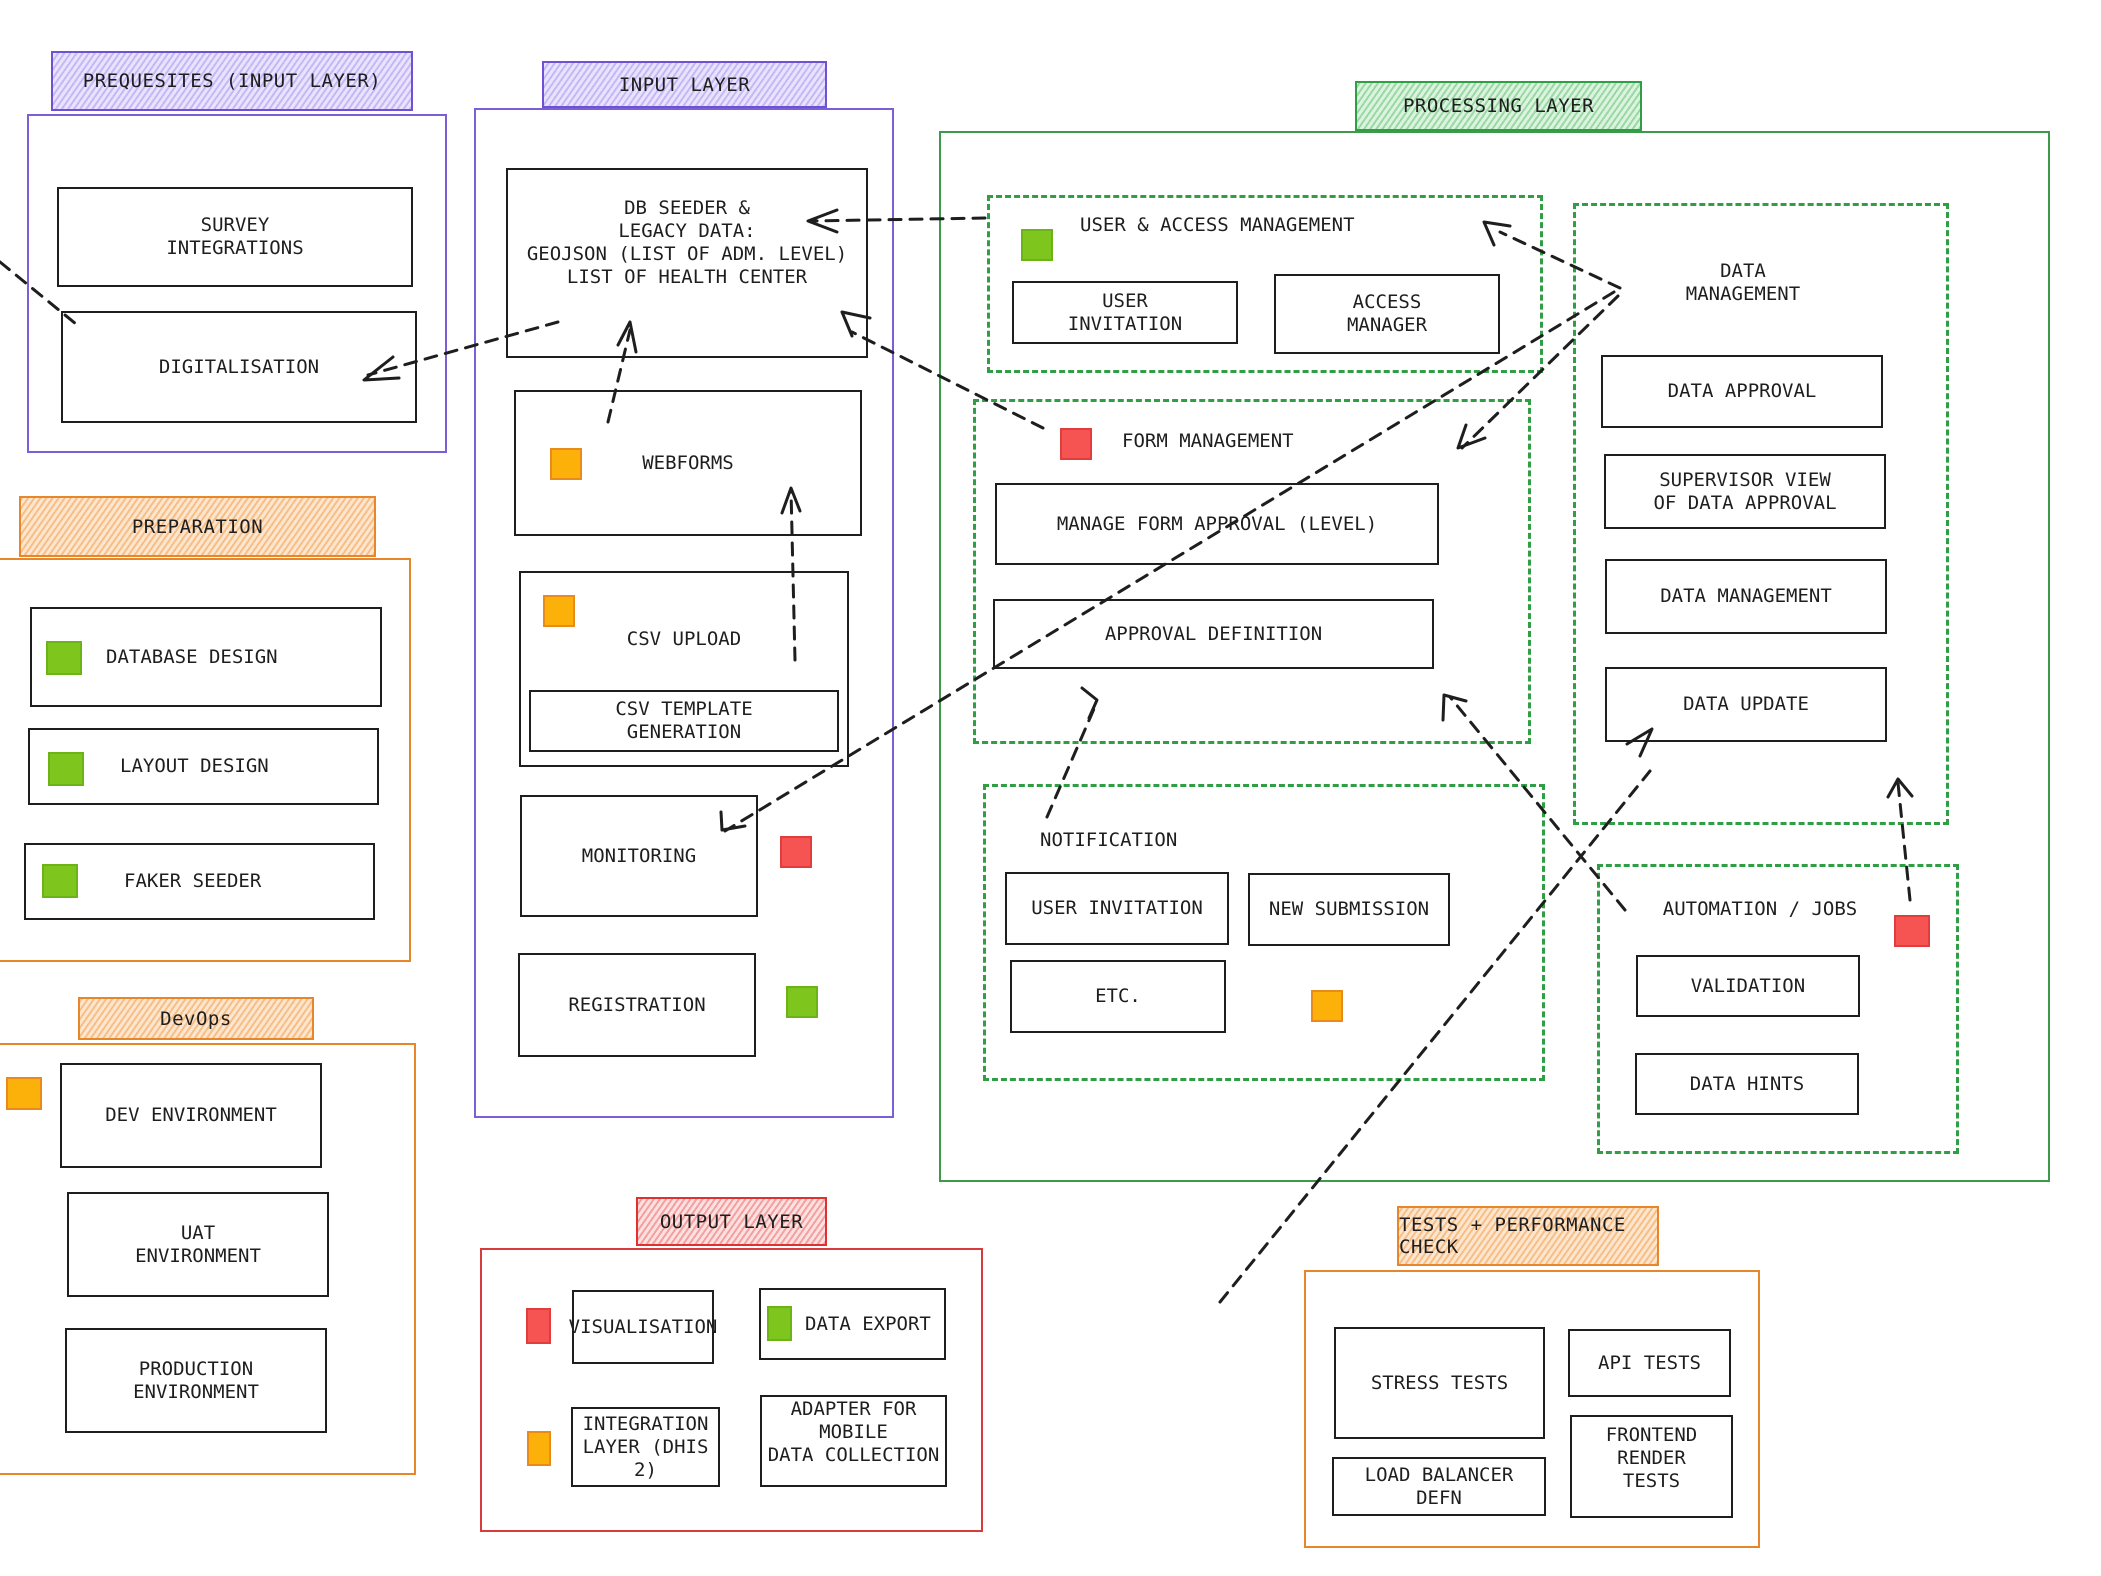 The width and height of the screenshot is (2101, 1576). I want to click on data-management-title: Data Management, so click(1743, 282).